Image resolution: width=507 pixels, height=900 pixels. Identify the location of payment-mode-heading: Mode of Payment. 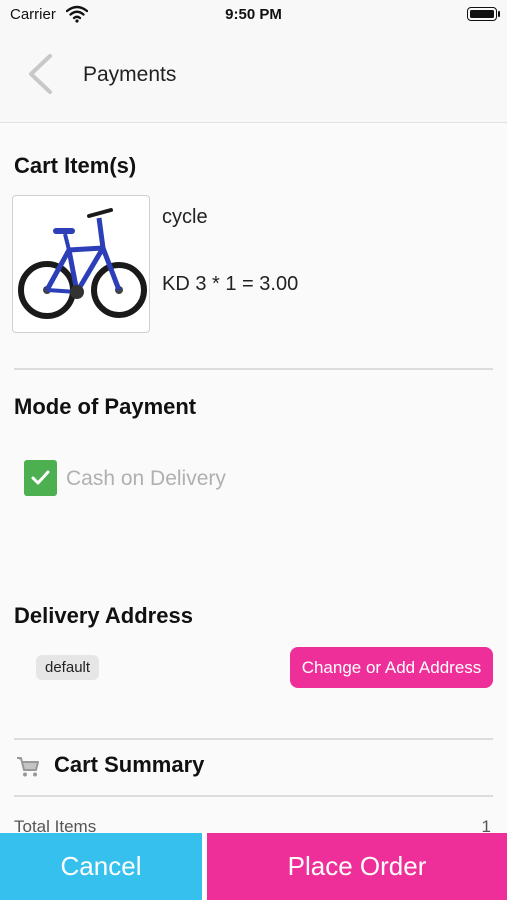
(105, 406).